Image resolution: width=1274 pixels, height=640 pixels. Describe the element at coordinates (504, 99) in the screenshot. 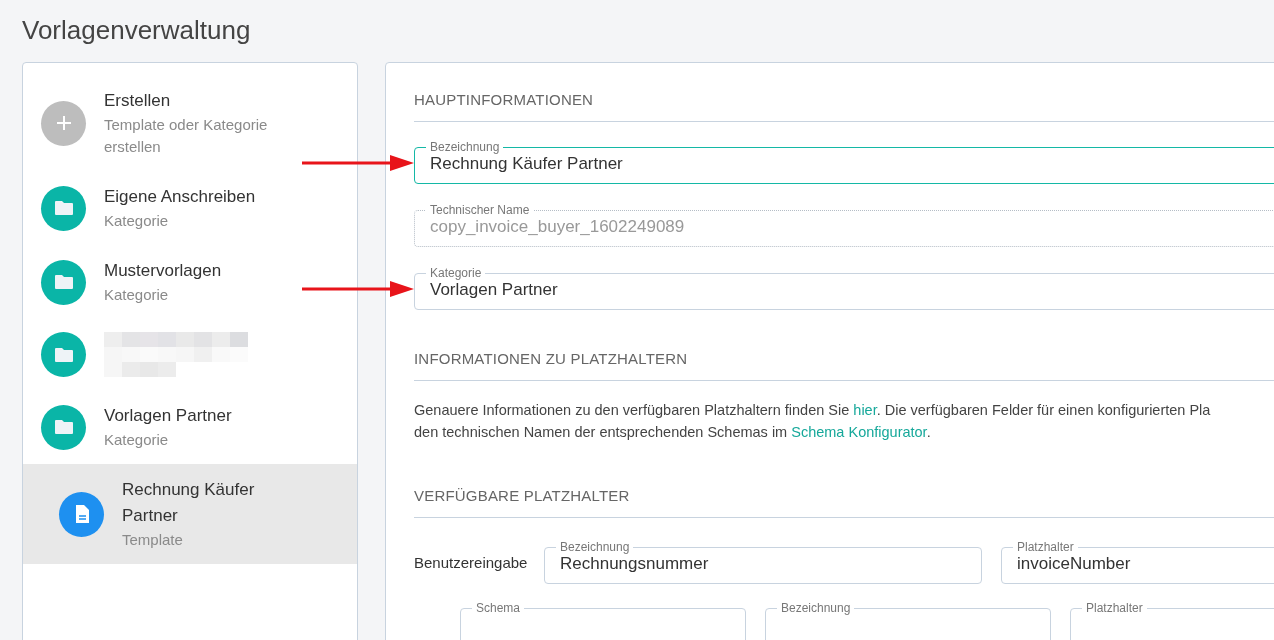

I see `section-heading: HAUPTINFORMATIONEN` at that location.